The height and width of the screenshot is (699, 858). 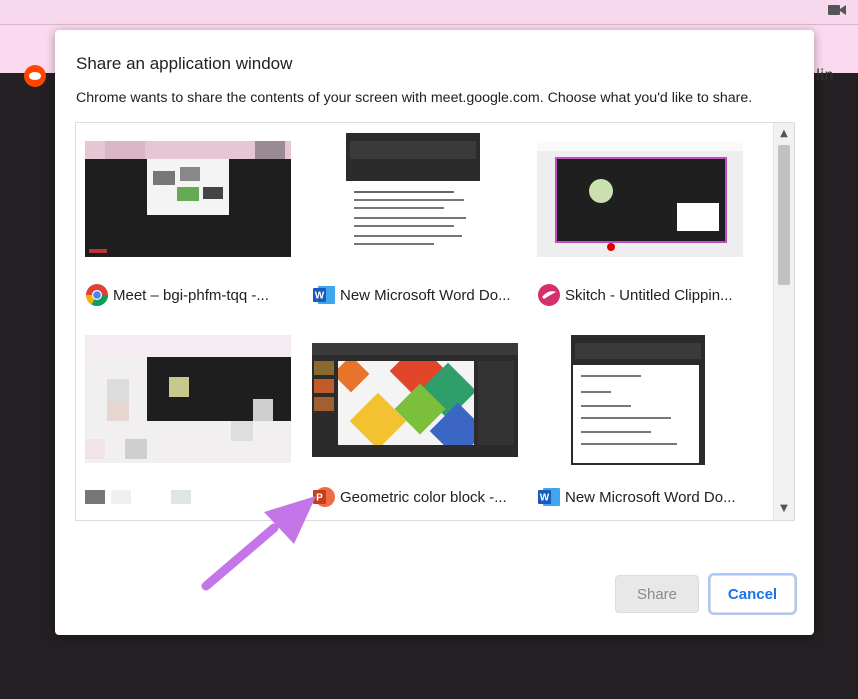 I want to click on window-item-blurred, so click(x=188, y=425).